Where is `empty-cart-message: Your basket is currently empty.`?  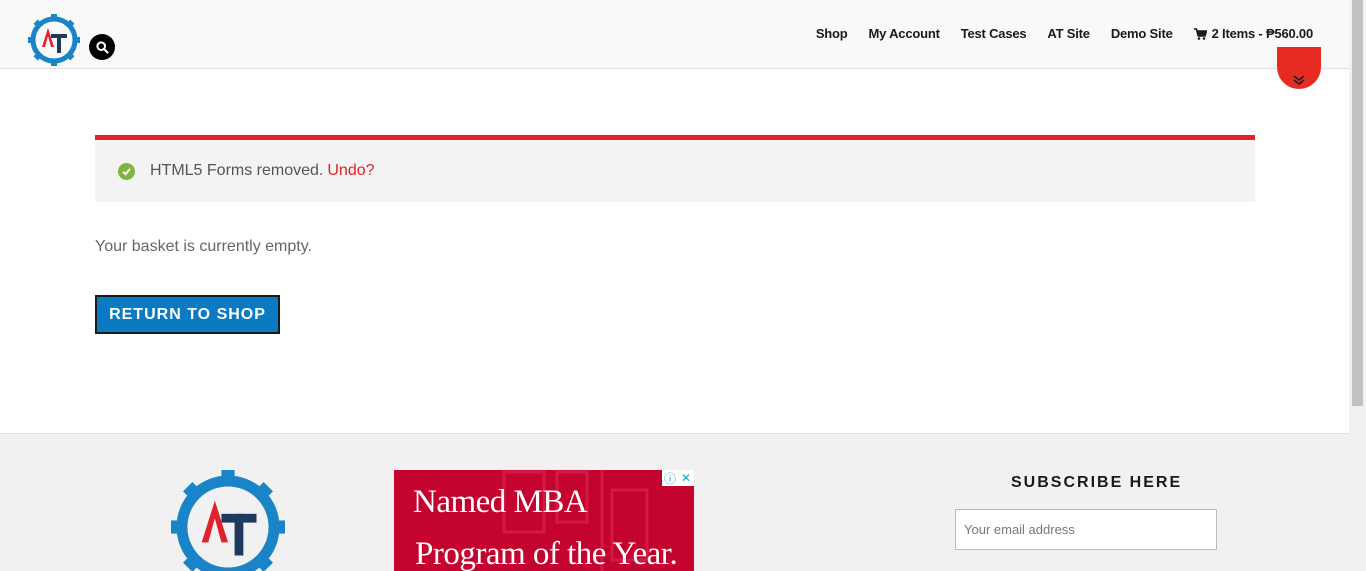
empty-cart-message: Your basket is currently empty. is located at coordinates (203, 246).